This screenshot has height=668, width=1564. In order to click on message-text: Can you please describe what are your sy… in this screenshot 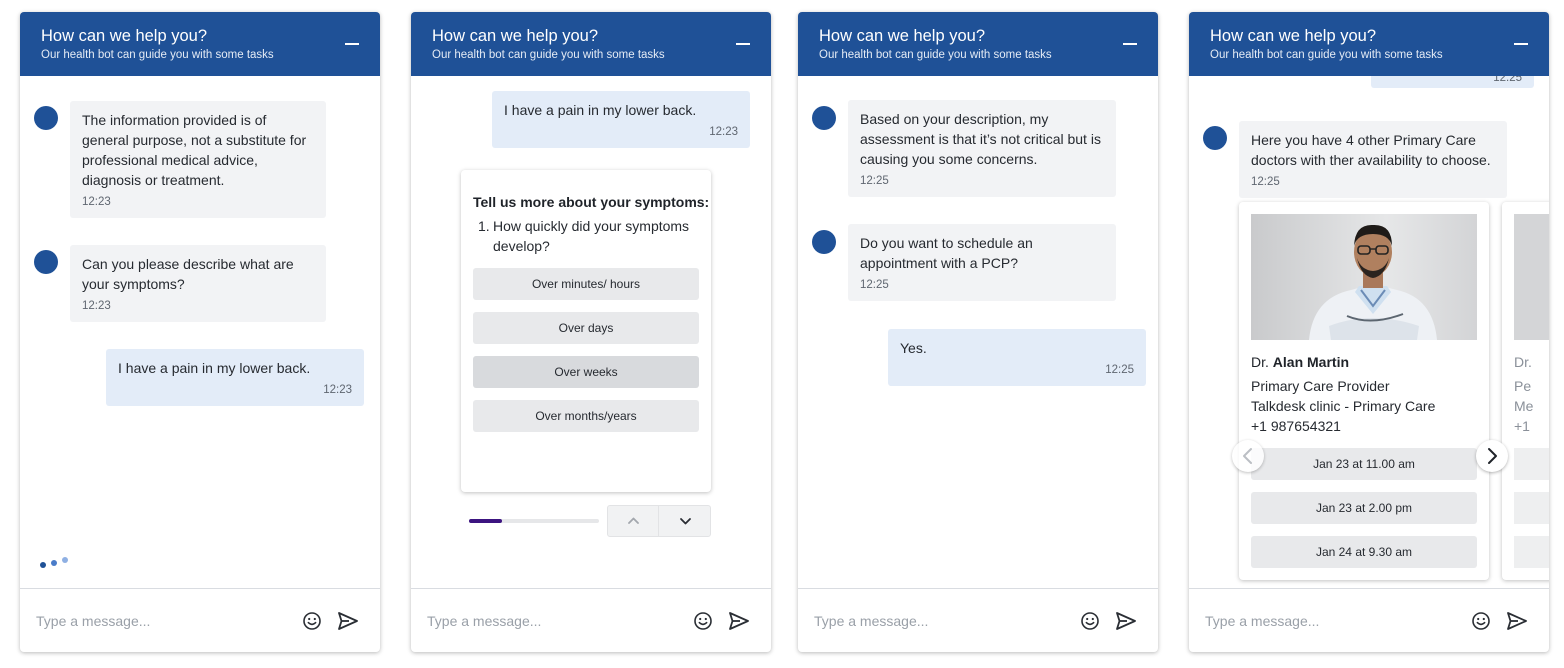, I will do `click(188, 274)`.